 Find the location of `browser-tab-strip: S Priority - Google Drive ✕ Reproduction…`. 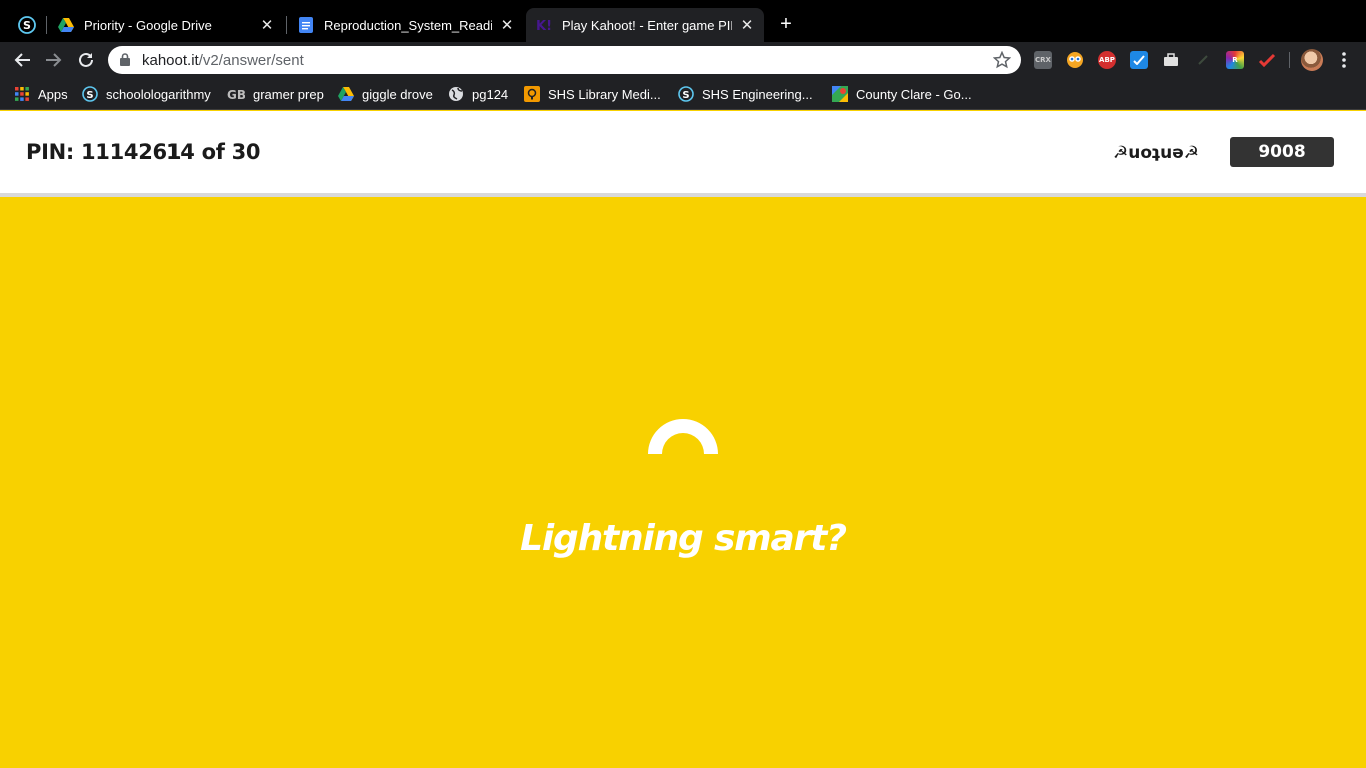

browser-tab-strip: S Priority - Google Drive ✕ Reproduction… is located at coordinates (683, 21).